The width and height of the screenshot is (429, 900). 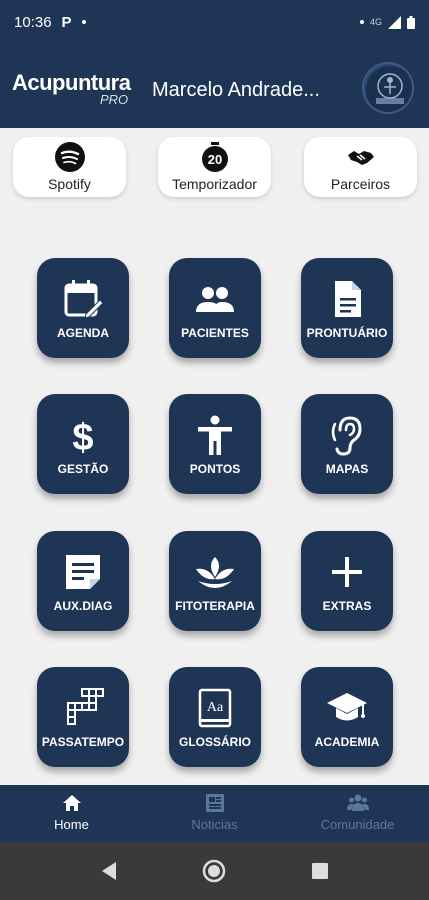 I want to click on network-type: 4G, so click(x=375, y=22).